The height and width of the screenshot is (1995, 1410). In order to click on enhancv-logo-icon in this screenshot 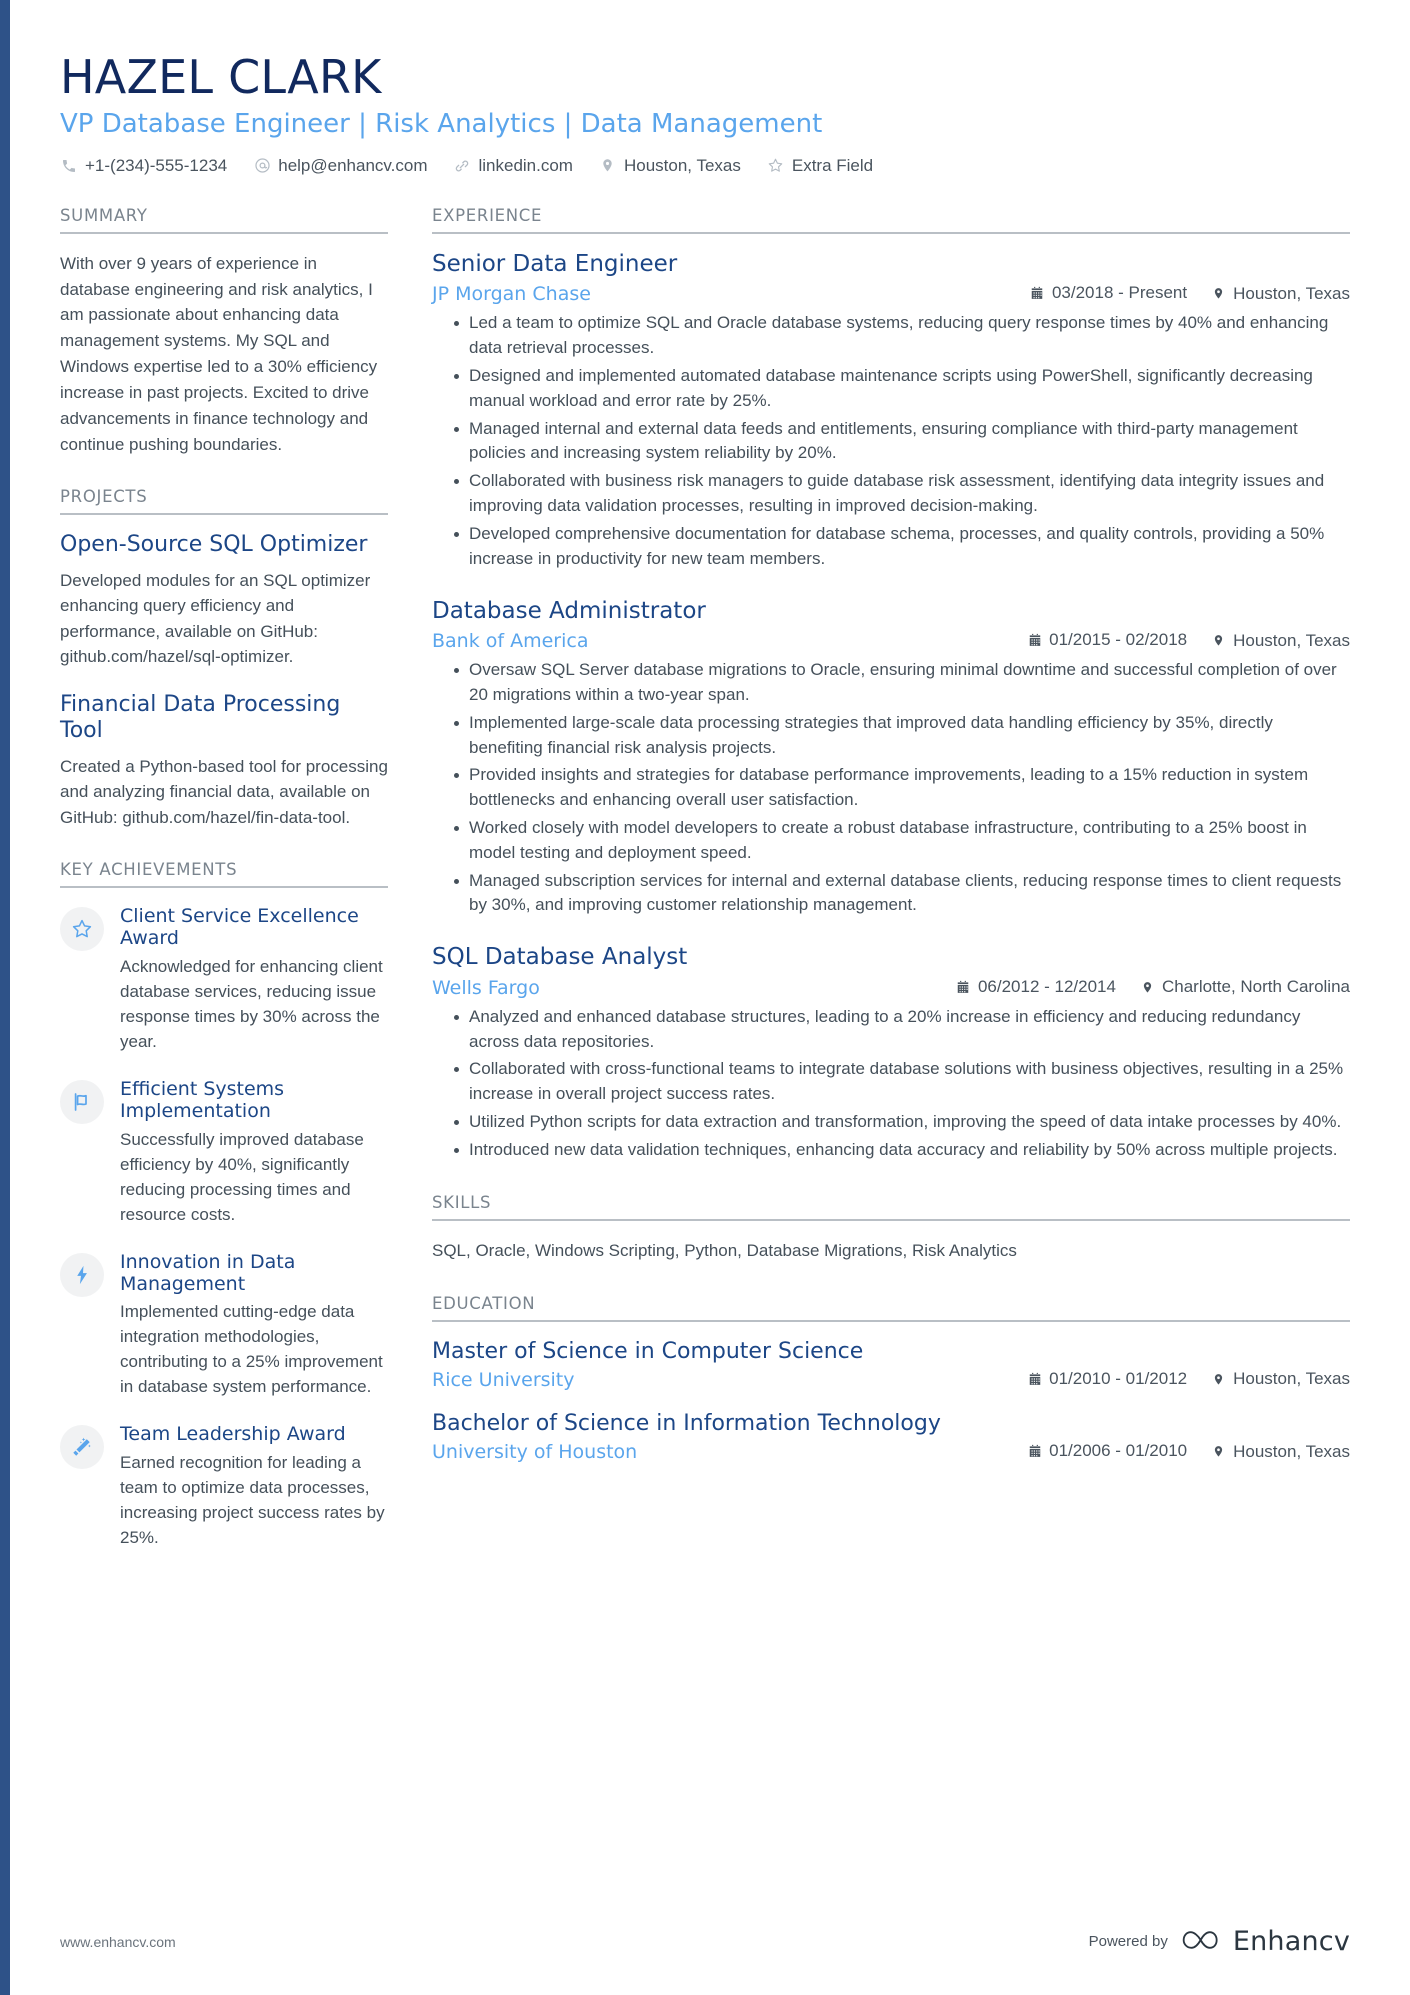, I will do `click(1202, 1941)`.